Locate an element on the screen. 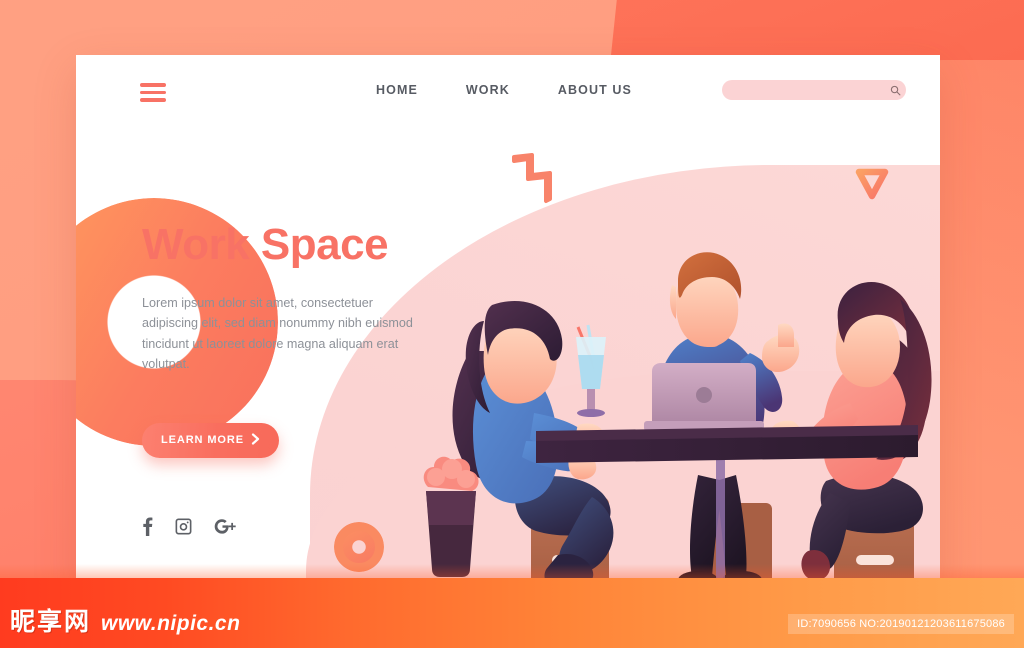  site-url: www.nipic.cn is located at coordinates (171, 623).